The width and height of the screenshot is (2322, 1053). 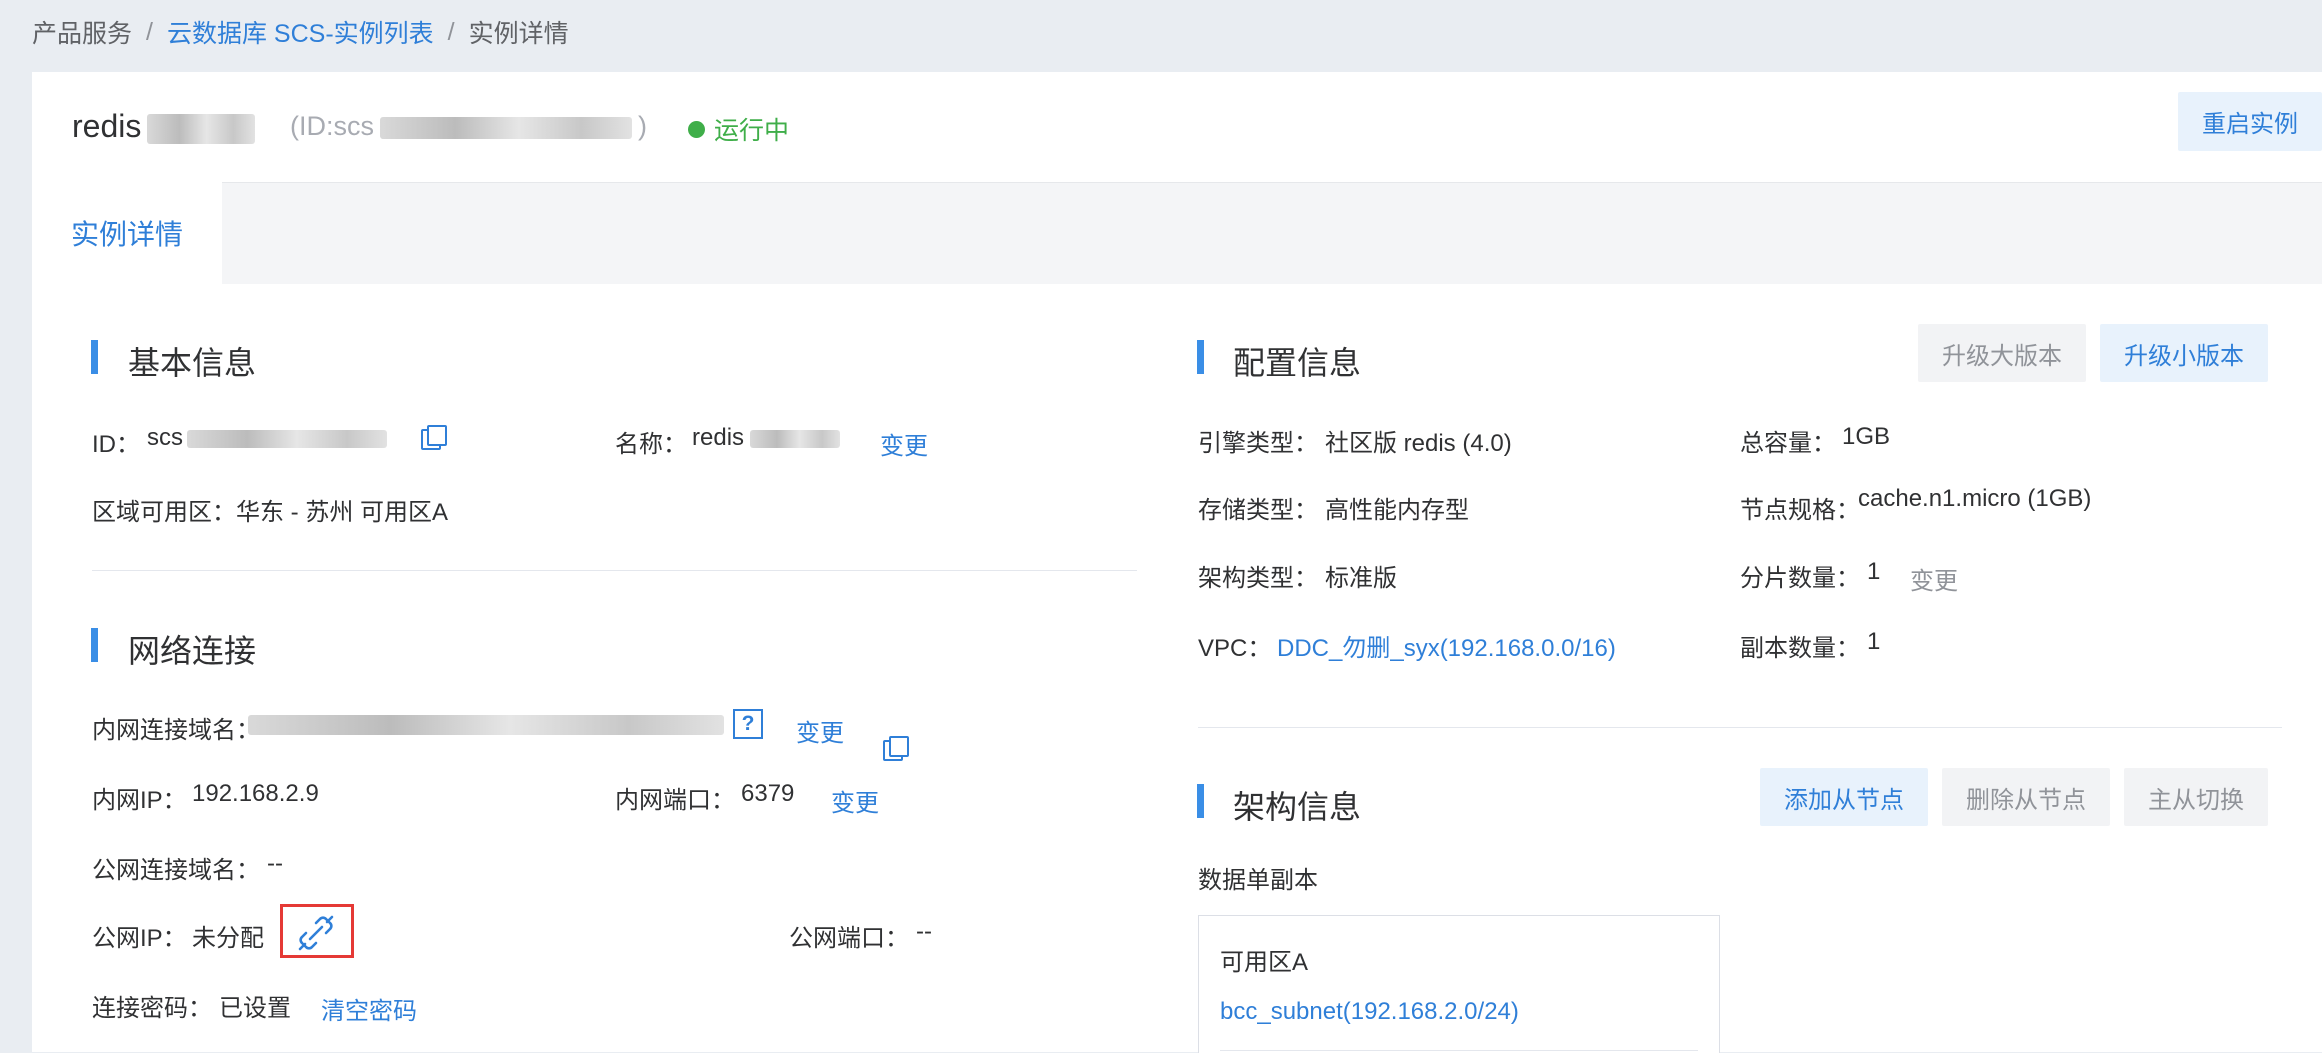 I want to click on basic-info-title: 基本信息, so click(x=192, y=363).